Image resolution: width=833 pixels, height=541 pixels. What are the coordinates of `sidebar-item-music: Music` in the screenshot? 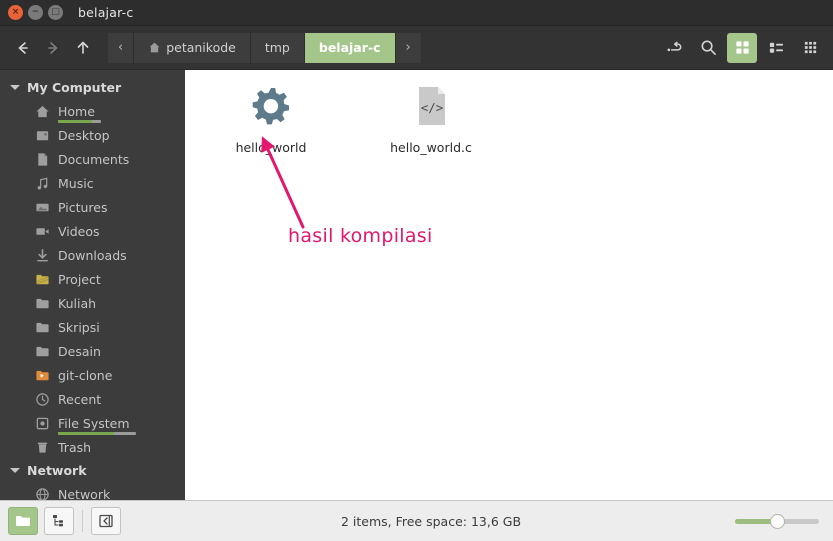 It's located at (92, 183).